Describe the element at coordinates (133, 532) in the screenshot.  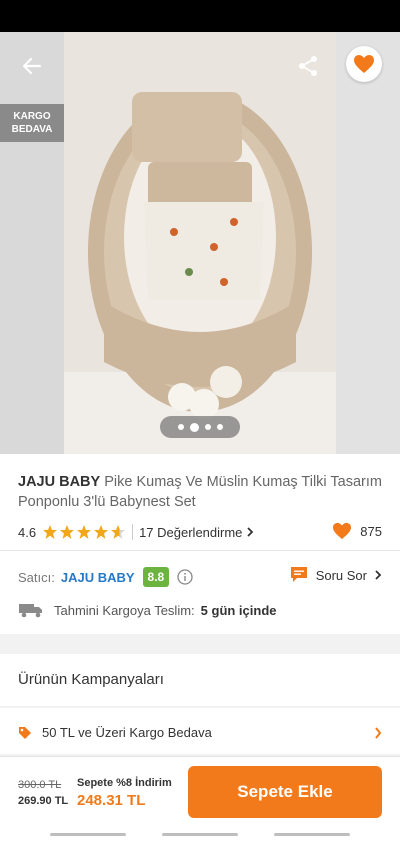
I see `rating-divider` at that location.